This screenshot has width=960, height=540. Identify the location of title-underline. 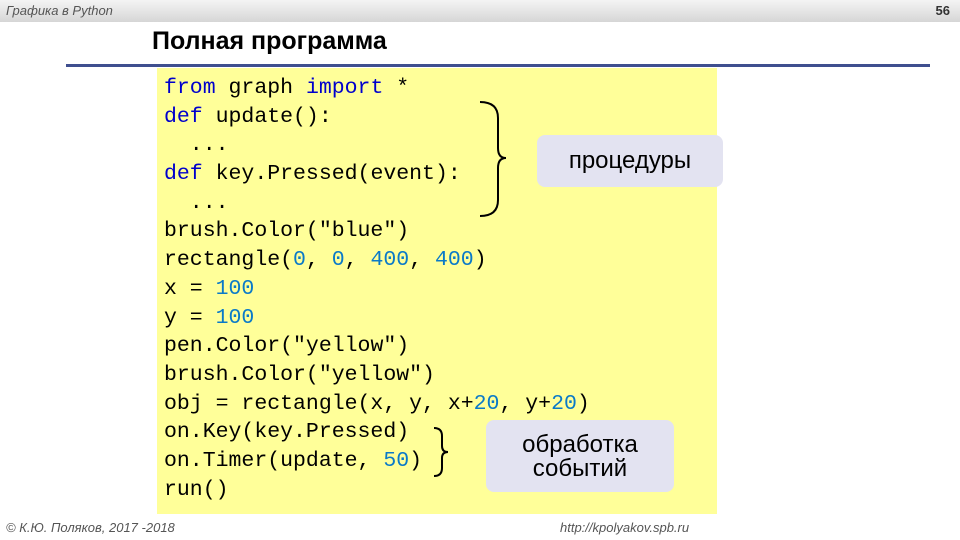
(498, 65).